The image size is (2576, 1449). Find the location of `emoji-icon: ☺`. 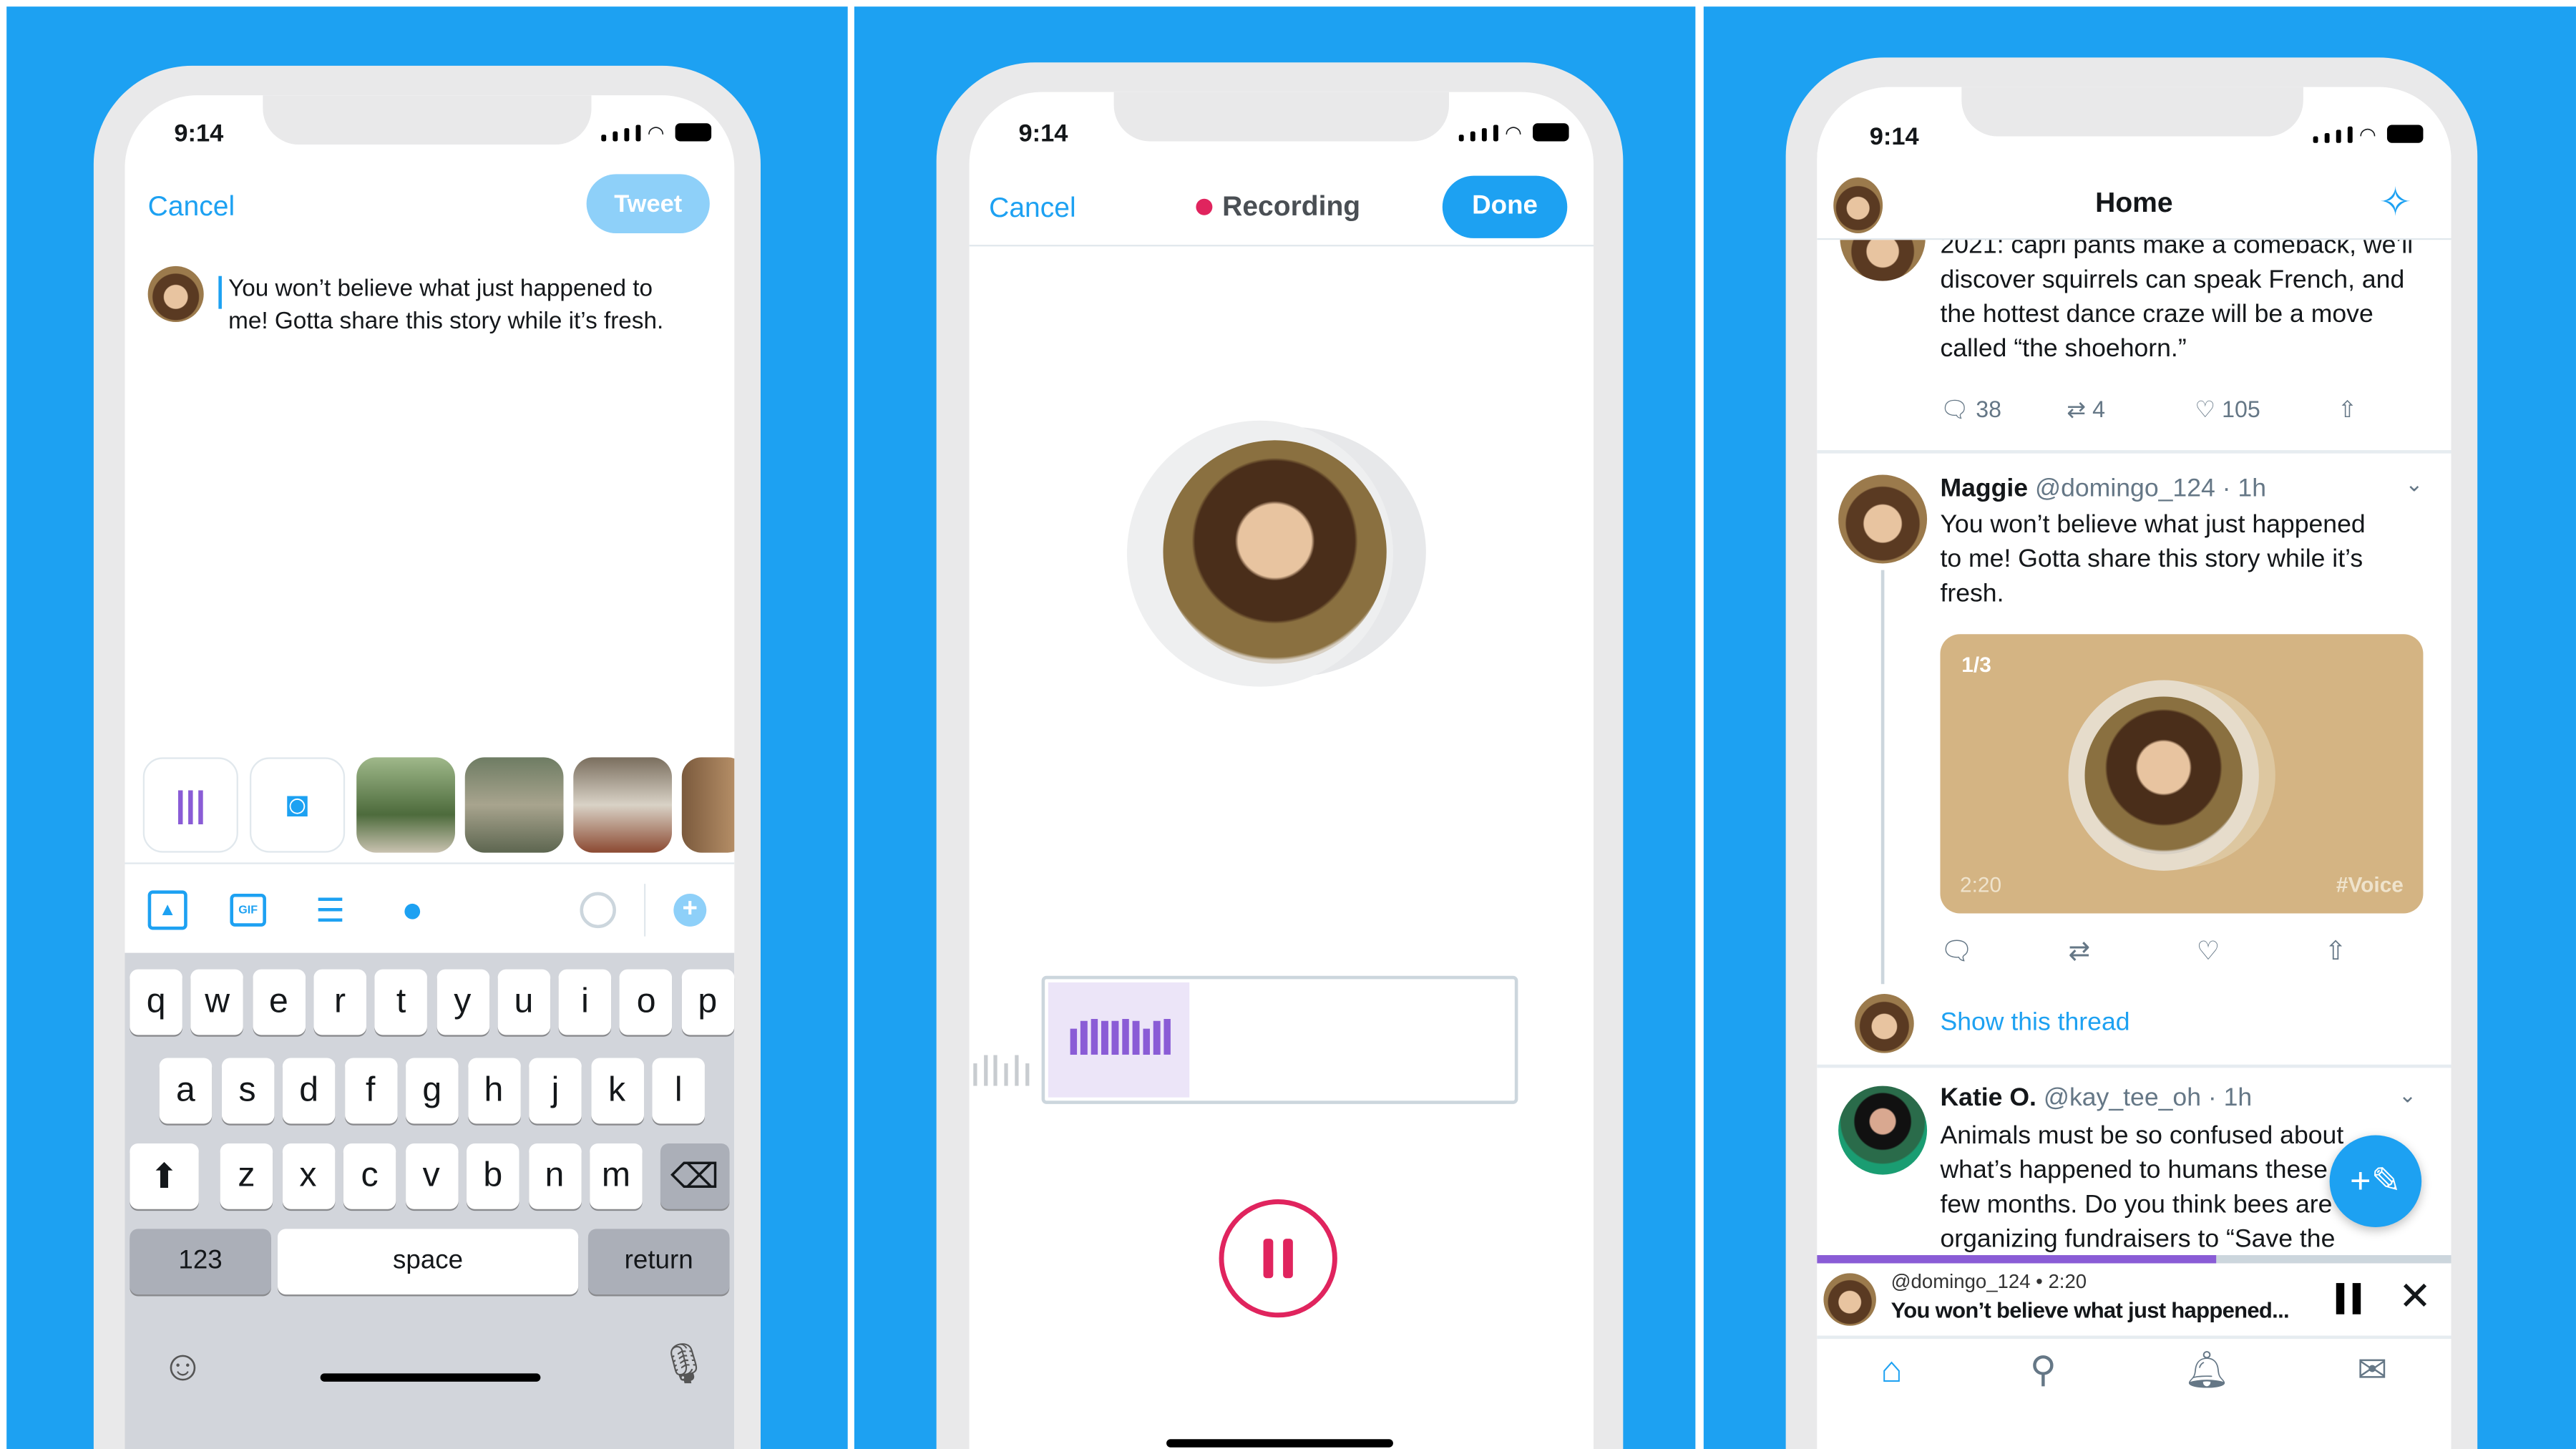

emoji-icon: ☺ is located at coordinates (183, 1365).